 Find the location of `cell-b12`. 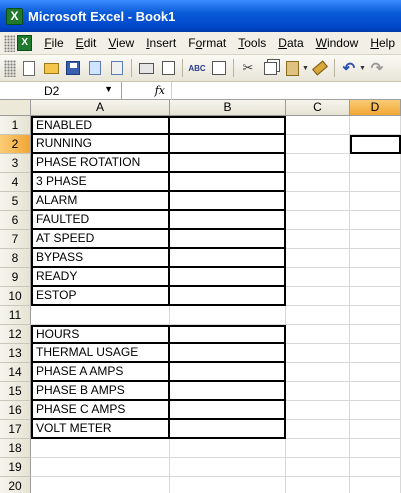

cell-b12 is located at coordinates (228, 334).